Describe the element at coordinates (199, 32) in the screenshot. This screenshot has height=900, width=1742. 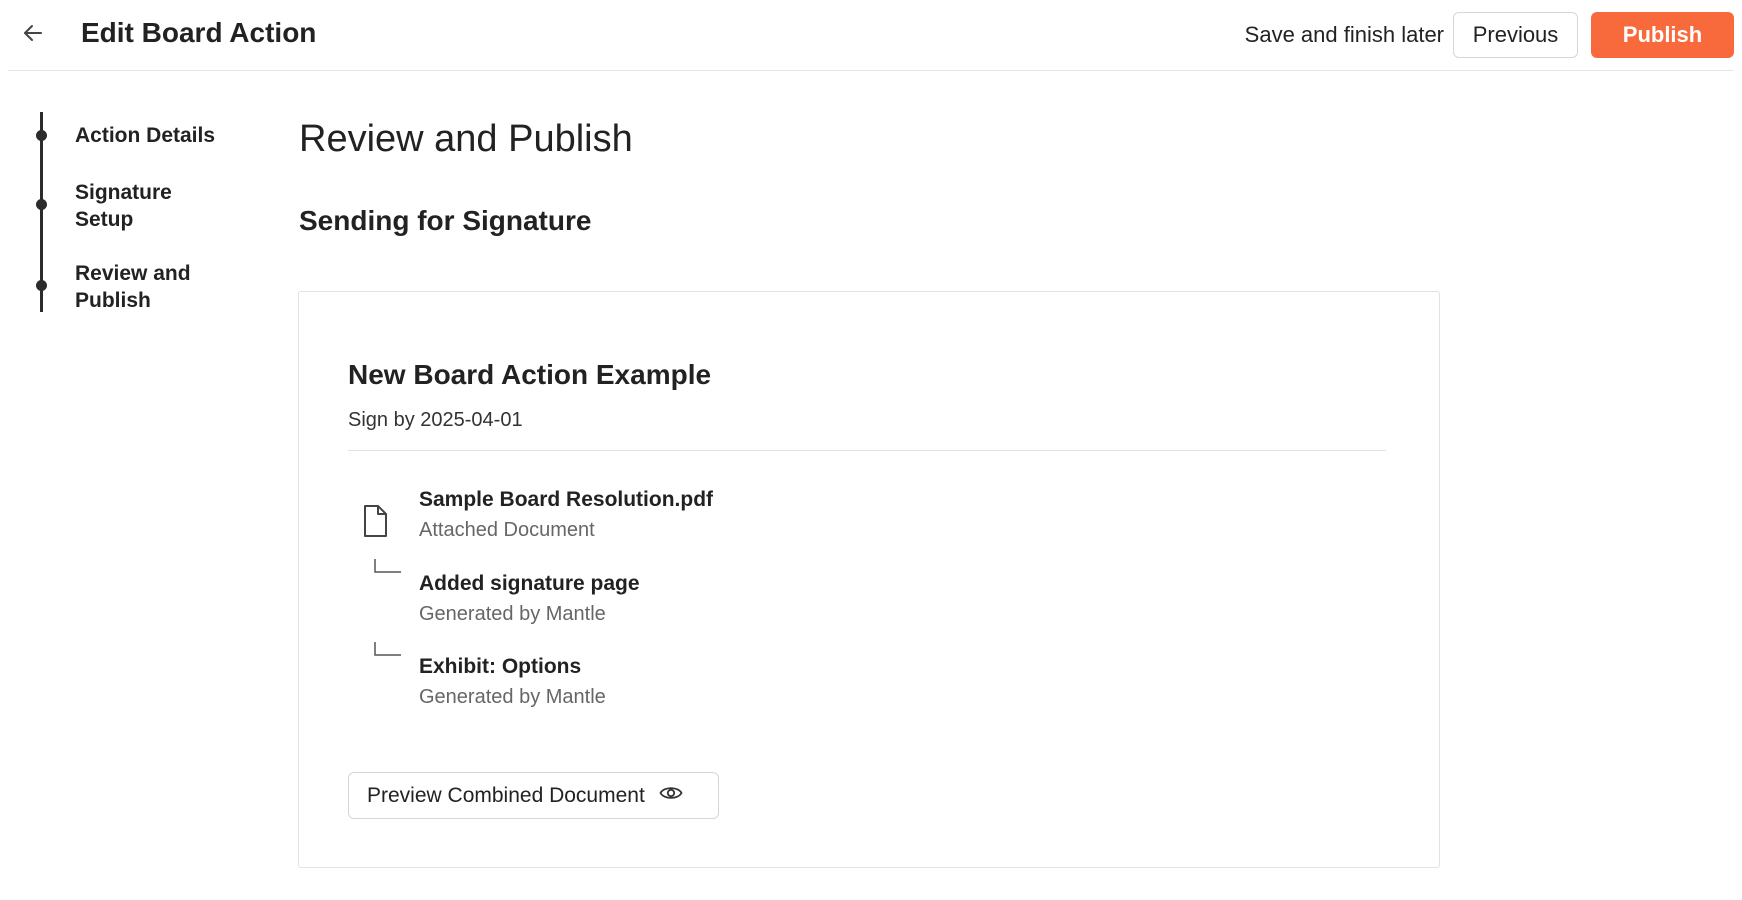
I see `page-title: Edit Board Action` at that location.